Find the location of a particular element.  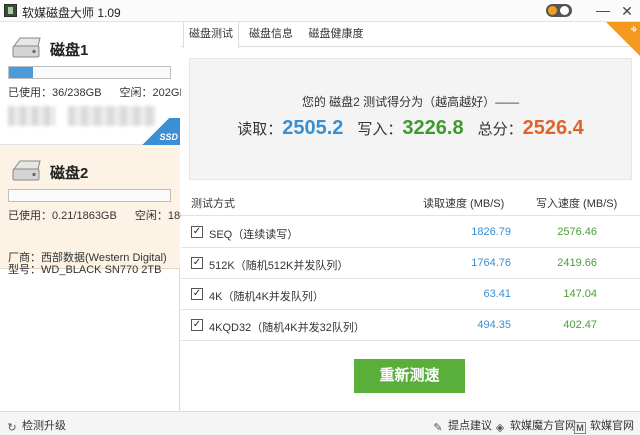

toggle-knob-icon is located at coordinates (552, 10).